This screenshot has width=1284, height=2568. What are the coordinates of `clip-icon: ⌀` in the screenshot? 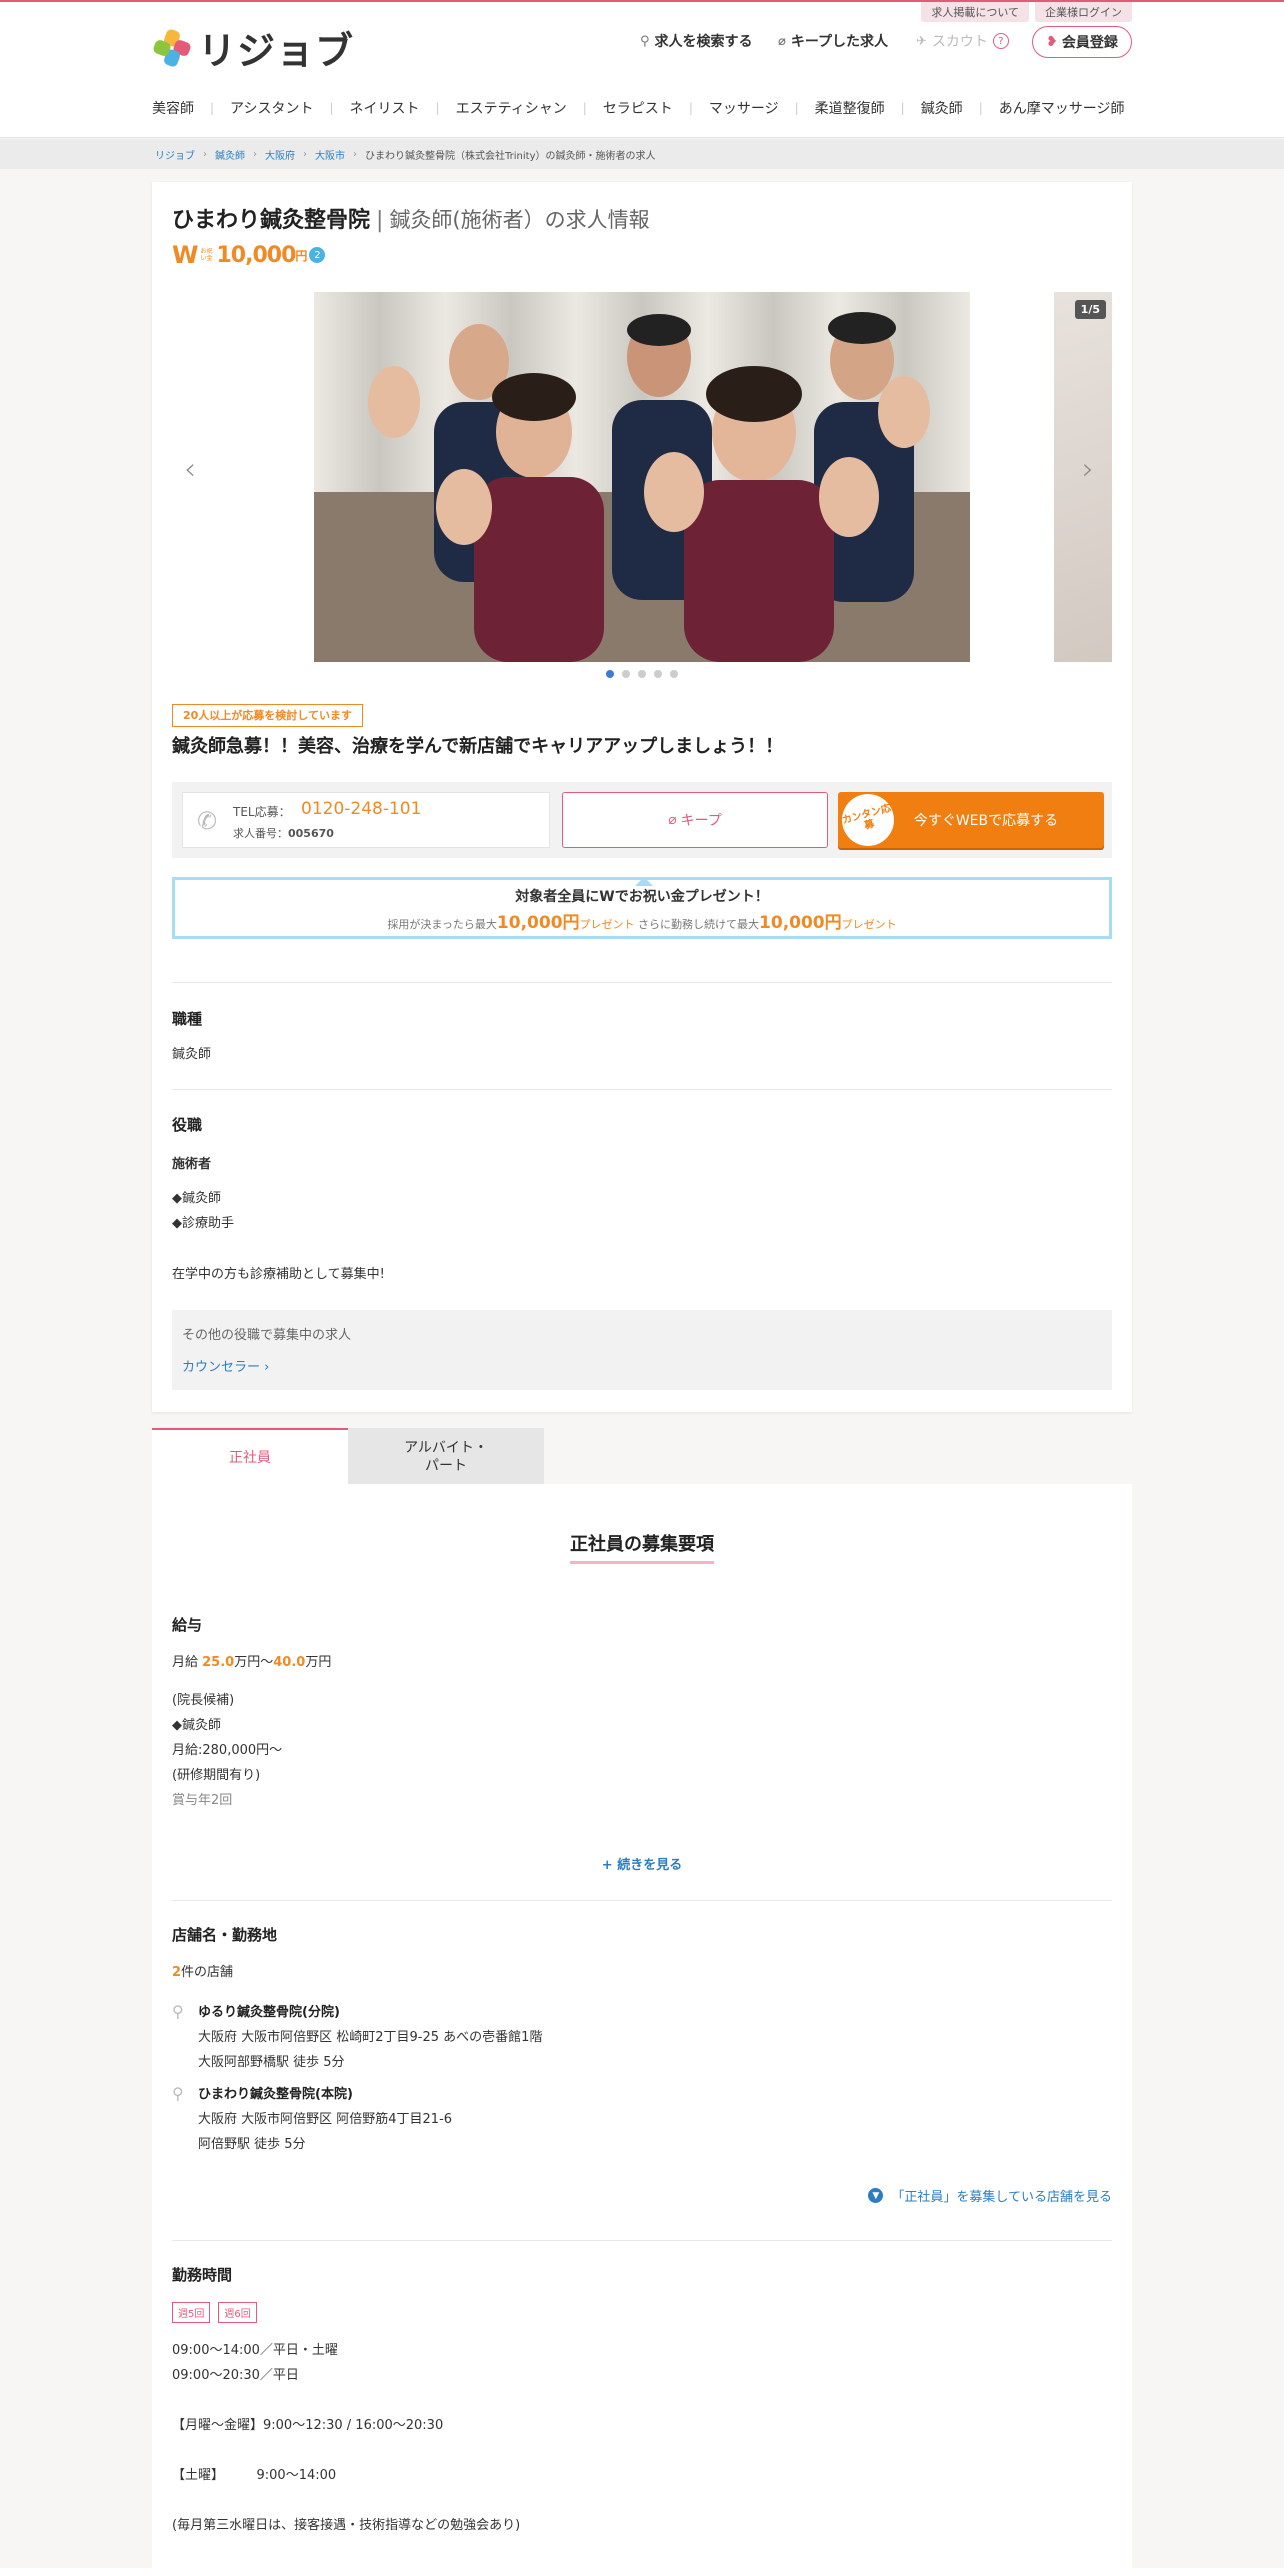 It's located at (672, 820).